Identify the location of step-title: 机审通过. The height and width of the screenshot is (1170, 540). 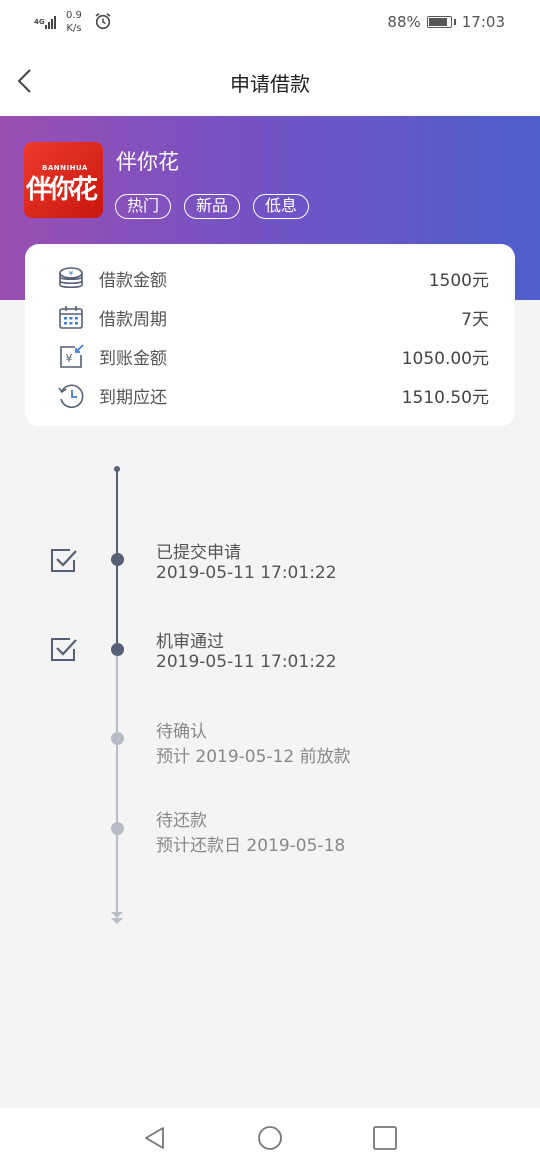
(190, 642).